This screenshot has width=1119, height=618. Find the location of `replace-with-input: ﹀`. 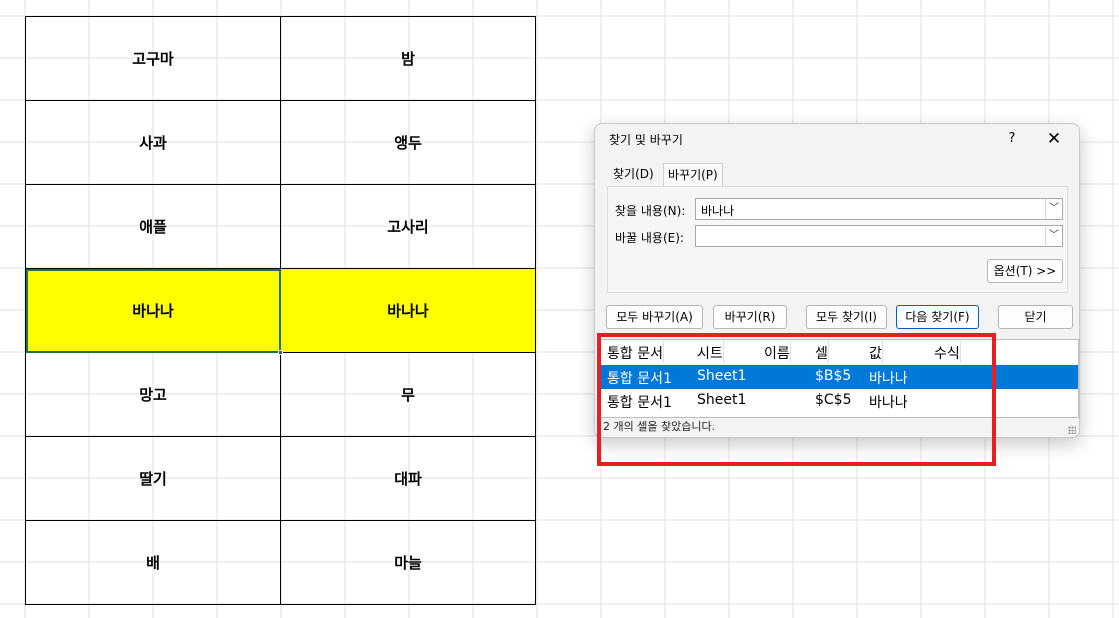

replace-with-input: ﹀ is located at coordinates (879, 236).